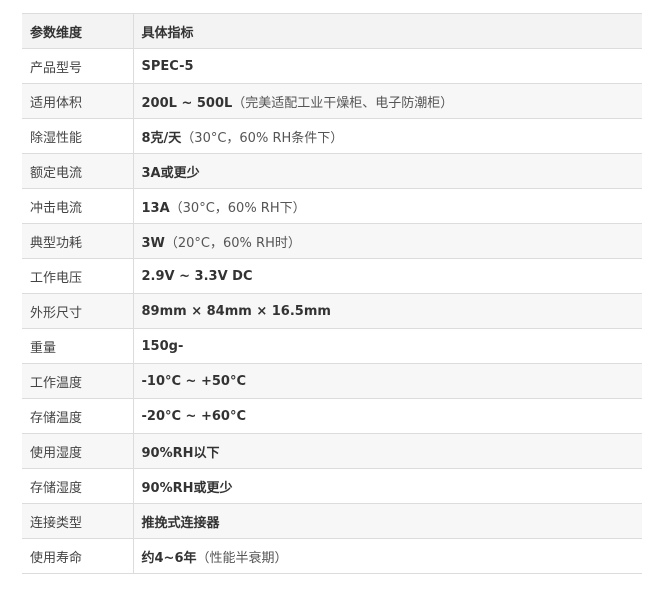 This screenshot has width=671, height=591. What do you see at coordinates (387, 416) in the screenshot?
I see `row-value-cell: -20°C ~ +60°C` at bounding box center [387, 416].